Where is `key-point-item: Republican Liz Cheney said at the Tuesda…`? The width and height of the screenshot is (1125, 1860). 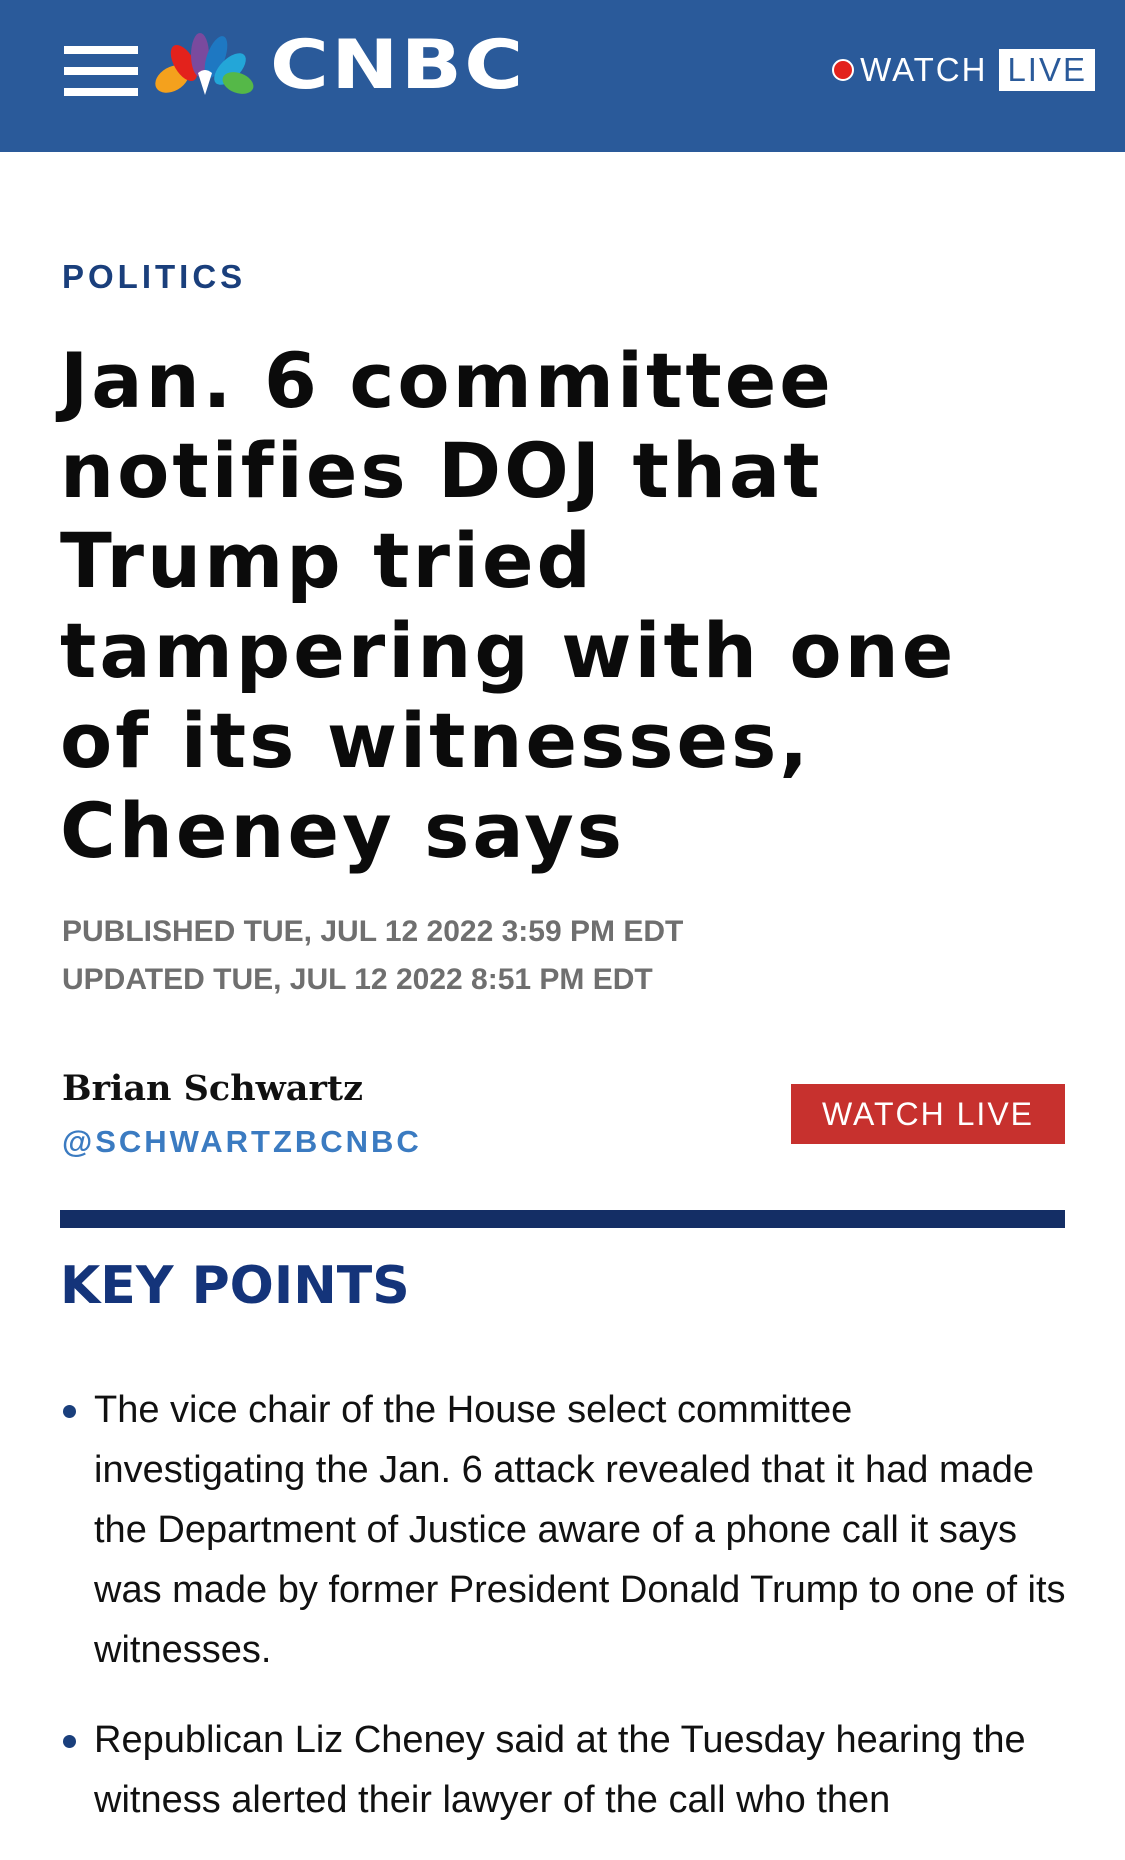 key-point-item: Republican Liz Cheney said at the Tuesda… is located at coordinates (565, 1770).